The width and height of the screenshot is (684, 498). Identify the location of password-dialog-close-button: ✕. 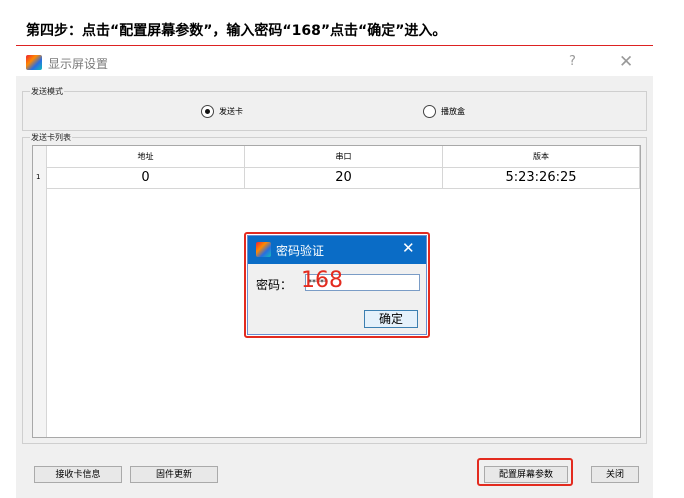
(408, 248).